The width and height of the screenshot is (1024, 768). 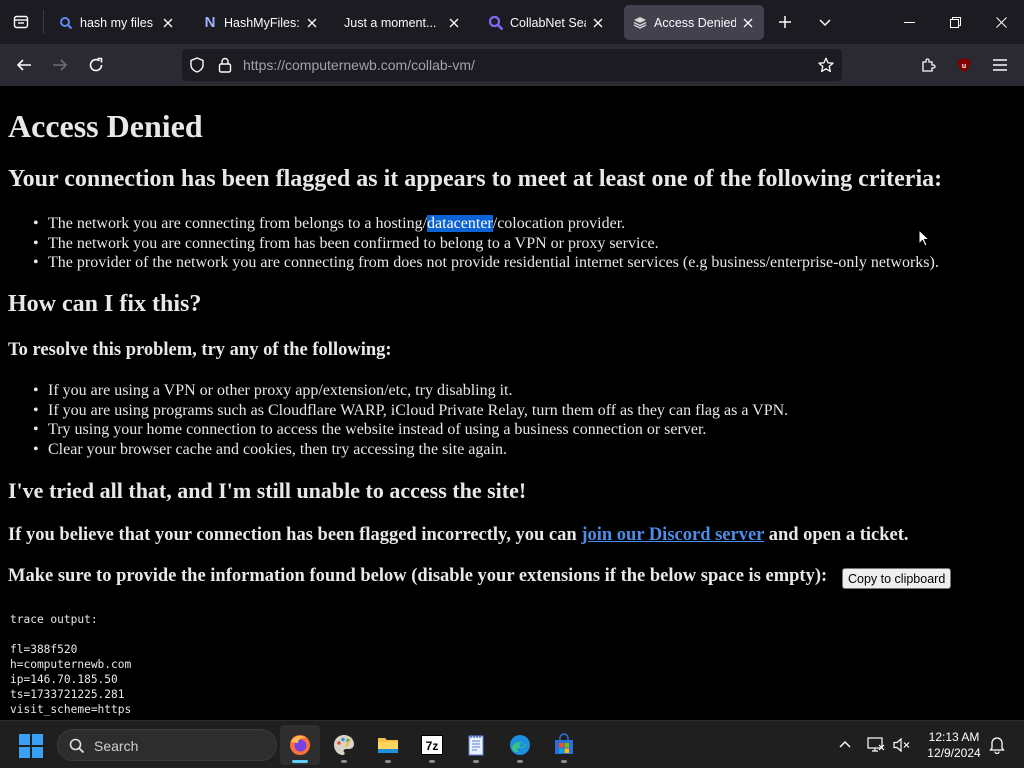 I want to click on address-bar: https://computernewb.com/collab-vm/, so click(x=512, y=65).